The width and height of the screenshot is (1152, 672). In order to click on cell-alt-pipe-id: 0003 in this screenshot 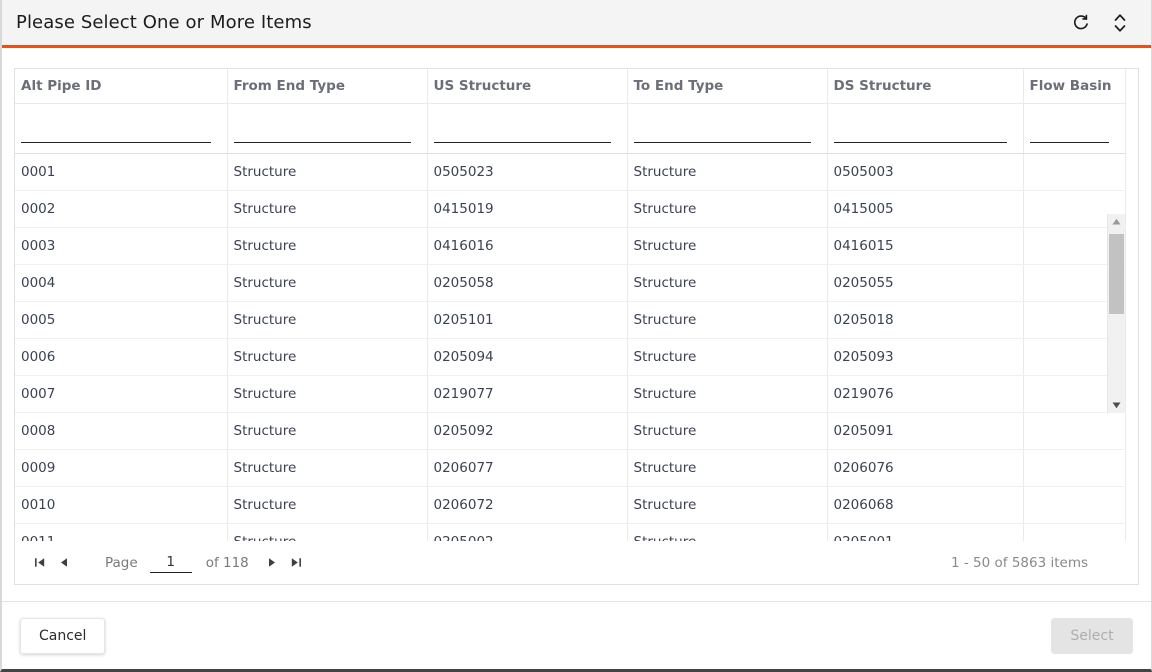, I will do `click(121, 246)`.